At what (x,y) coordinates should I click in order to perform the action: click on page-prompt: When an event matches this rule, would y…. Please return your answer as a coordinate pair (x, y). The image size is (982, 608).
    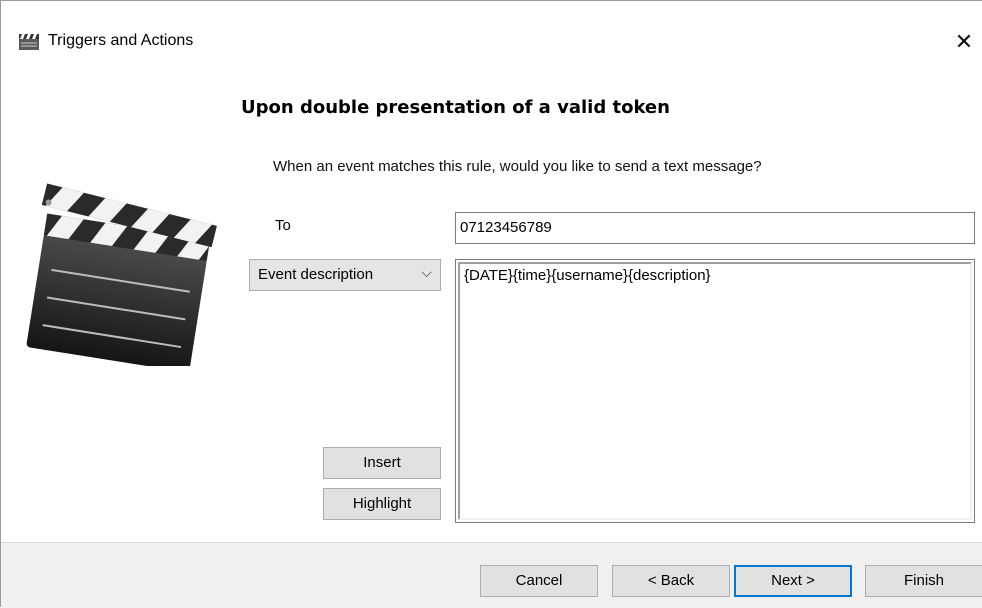
    Looking at the image, I should click on (517, 166).